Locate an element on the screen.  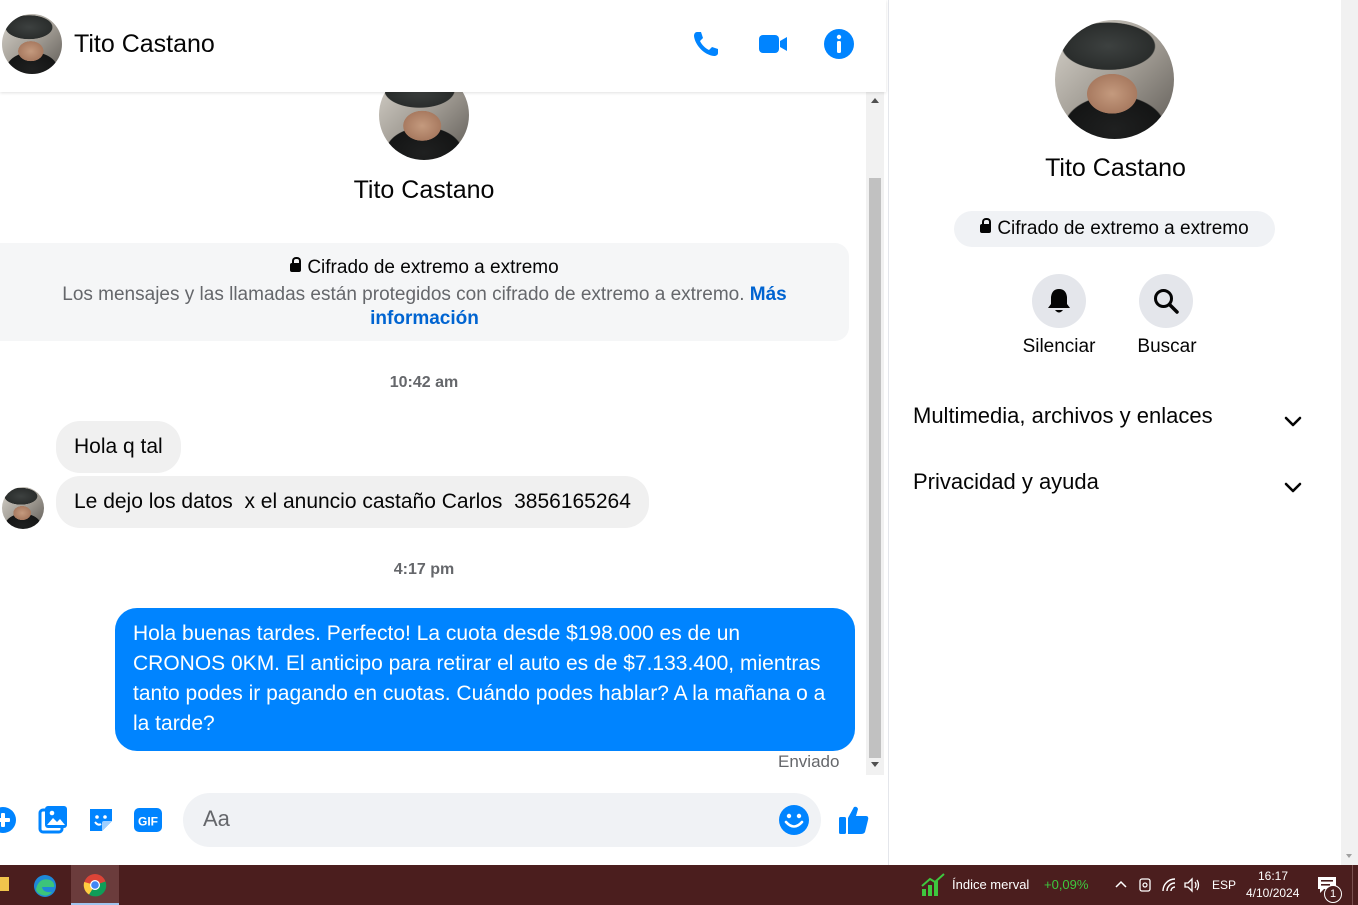
merval-widget-label: Índice merval is located at coordinates (990, 884).